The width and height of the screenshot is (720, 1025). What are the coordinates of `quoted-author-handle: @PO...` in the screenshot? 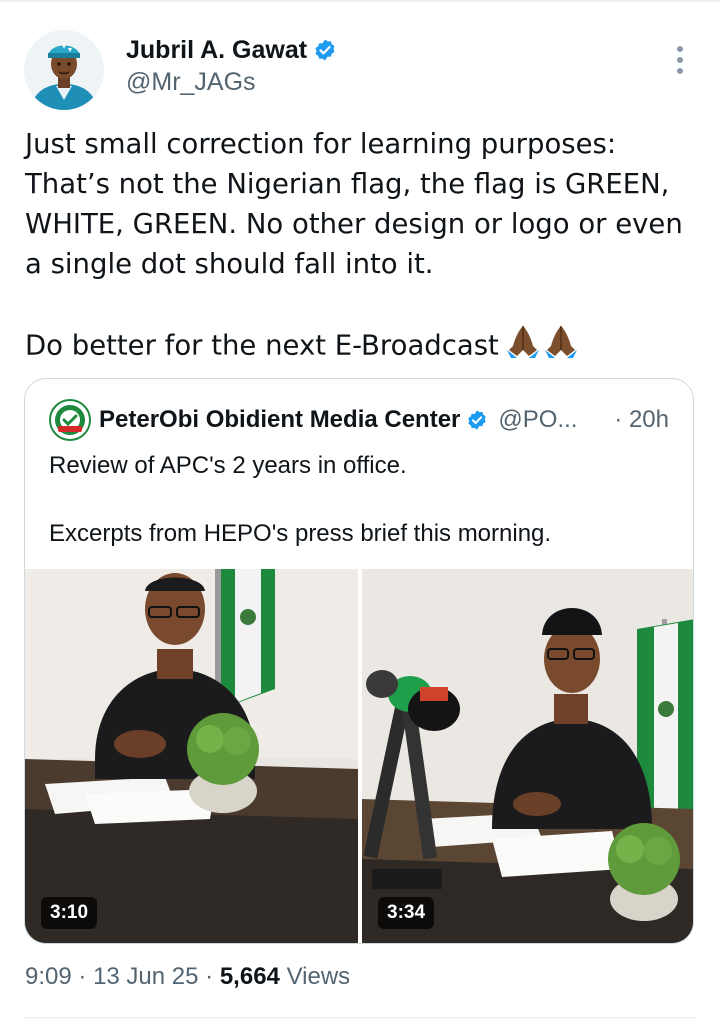 It's located at (537, 420).